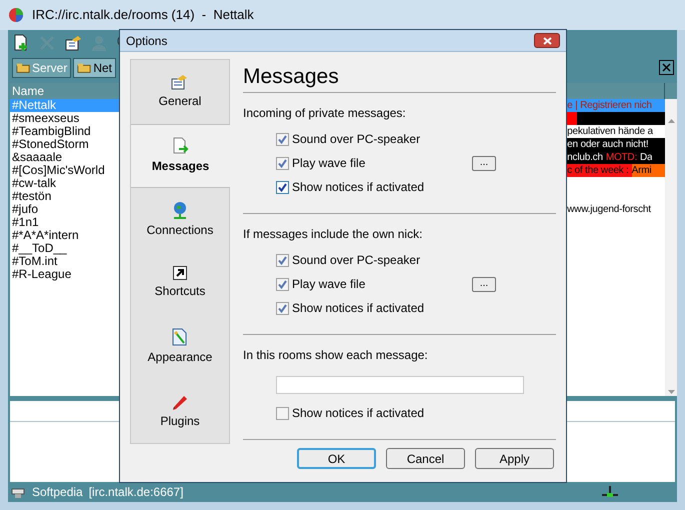 The image size is (685, 510). What do you see at coordinates (609, 209) in the screenshot?
I see `topic-text: www.jugend-forscht` at bounding box center [609, 209].